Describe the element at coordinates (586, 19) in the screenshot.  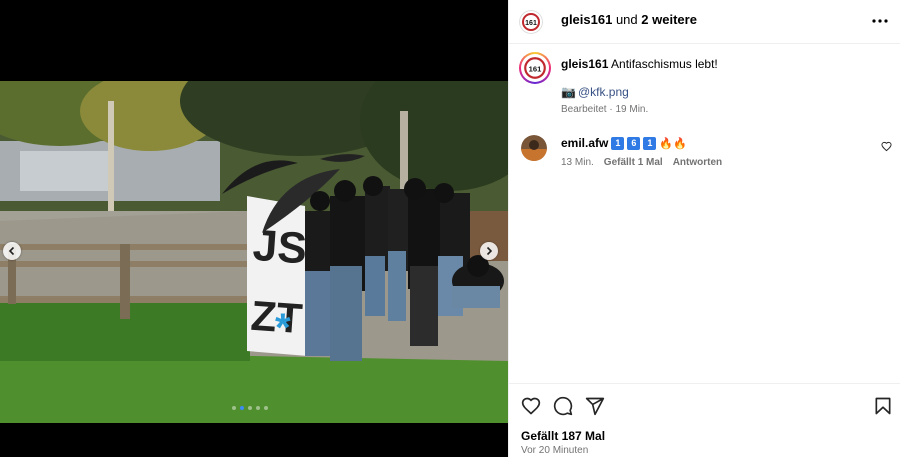
I see `header-username: gleis161` at that location.